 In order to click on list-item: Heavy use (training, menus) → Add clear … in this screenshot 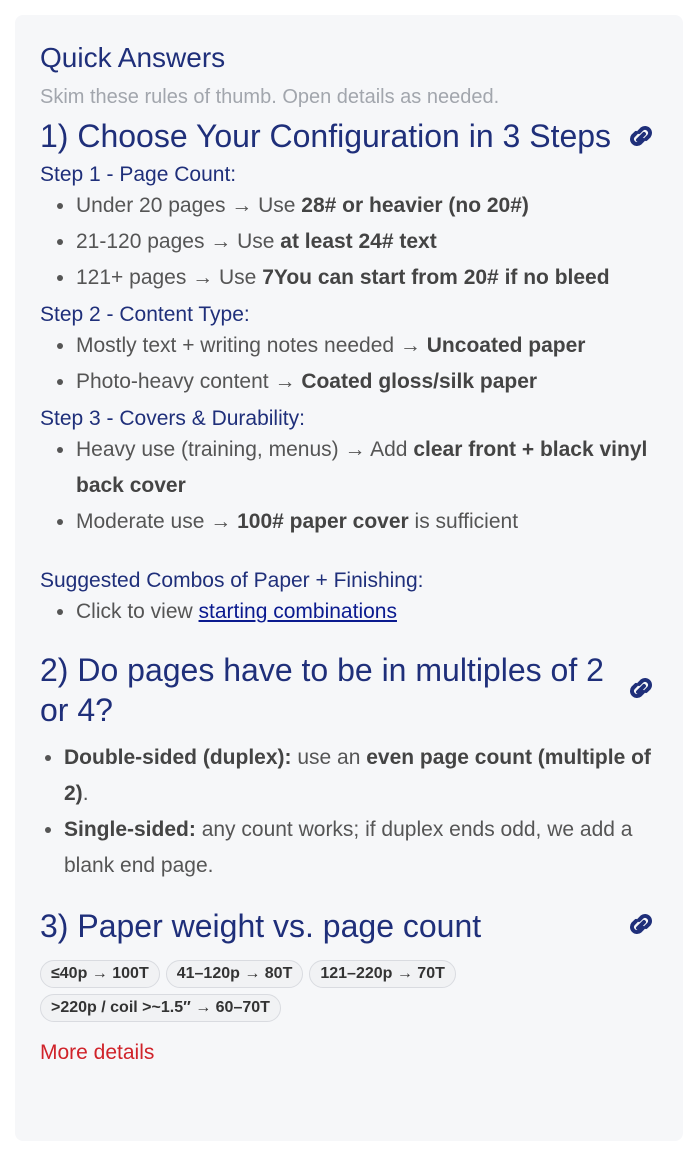, I will do `click(367, 468)`.